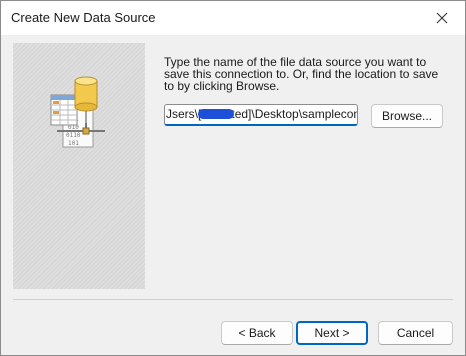 The height and width of the screenshot is (356, 466). Describe the element at coordinates (83, 17) in the screenshot. I see `window-title: Create New Data Source` at that location.